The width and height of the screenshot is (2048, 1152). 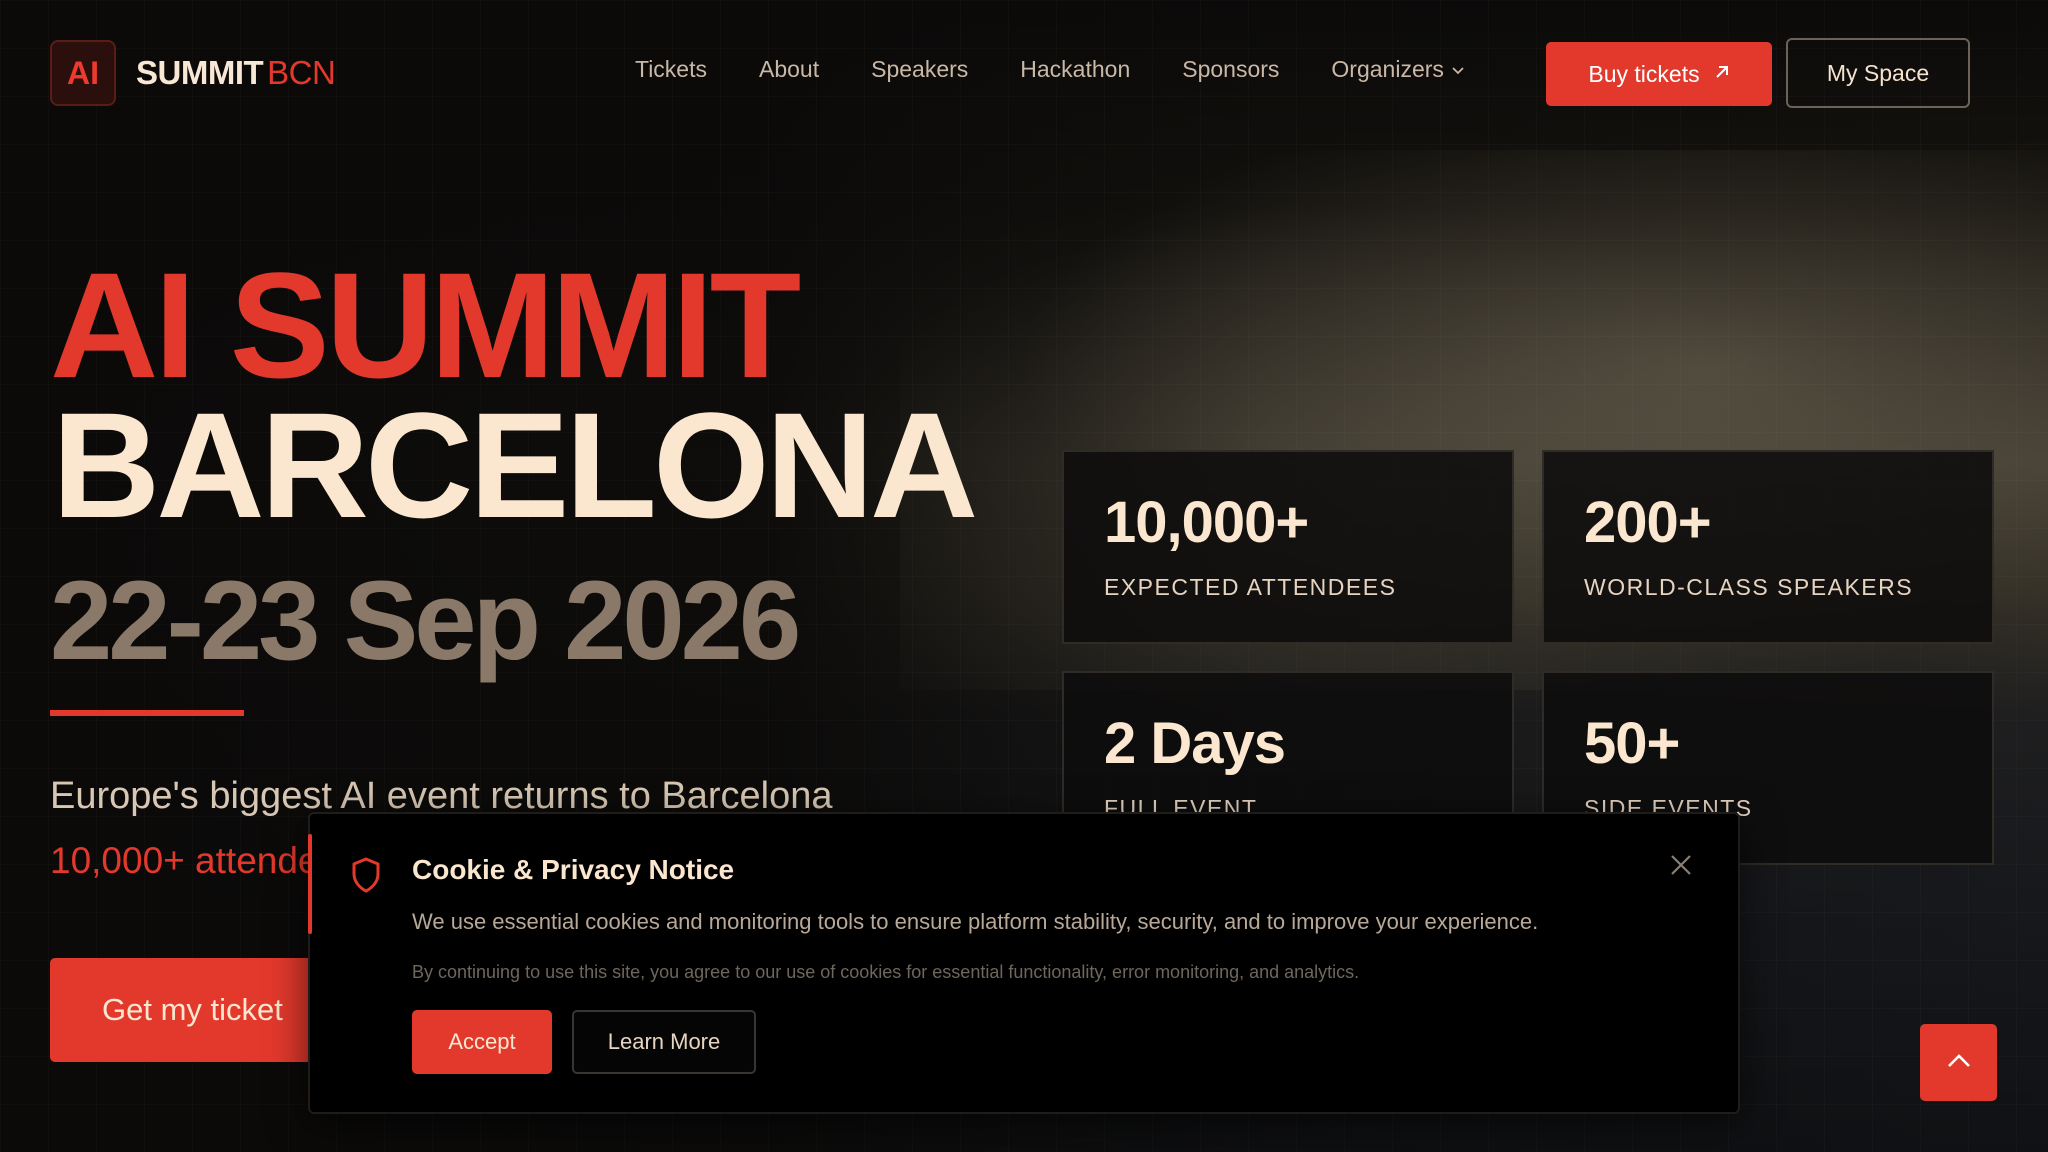 I want to click on close-icon, so click(x=1681, y=867).